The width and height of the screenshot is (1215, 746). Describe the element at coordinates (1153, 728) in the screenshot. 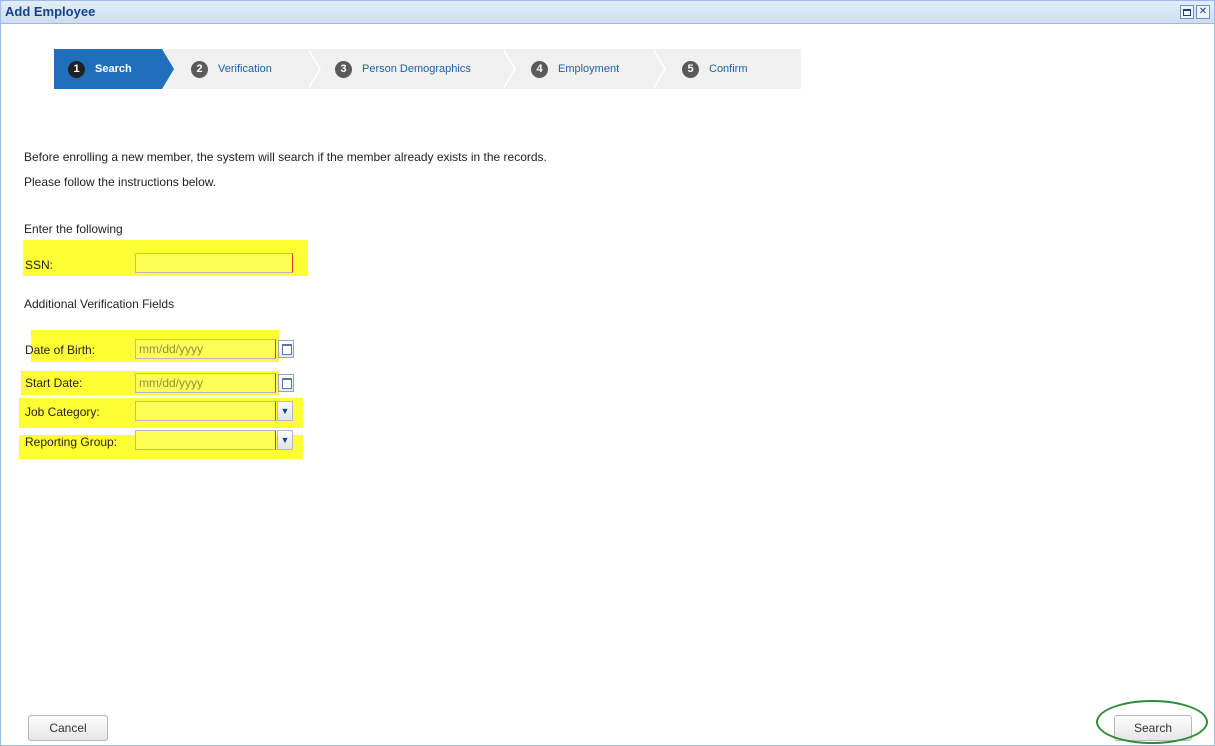

I see `search-button: Search` at that location.